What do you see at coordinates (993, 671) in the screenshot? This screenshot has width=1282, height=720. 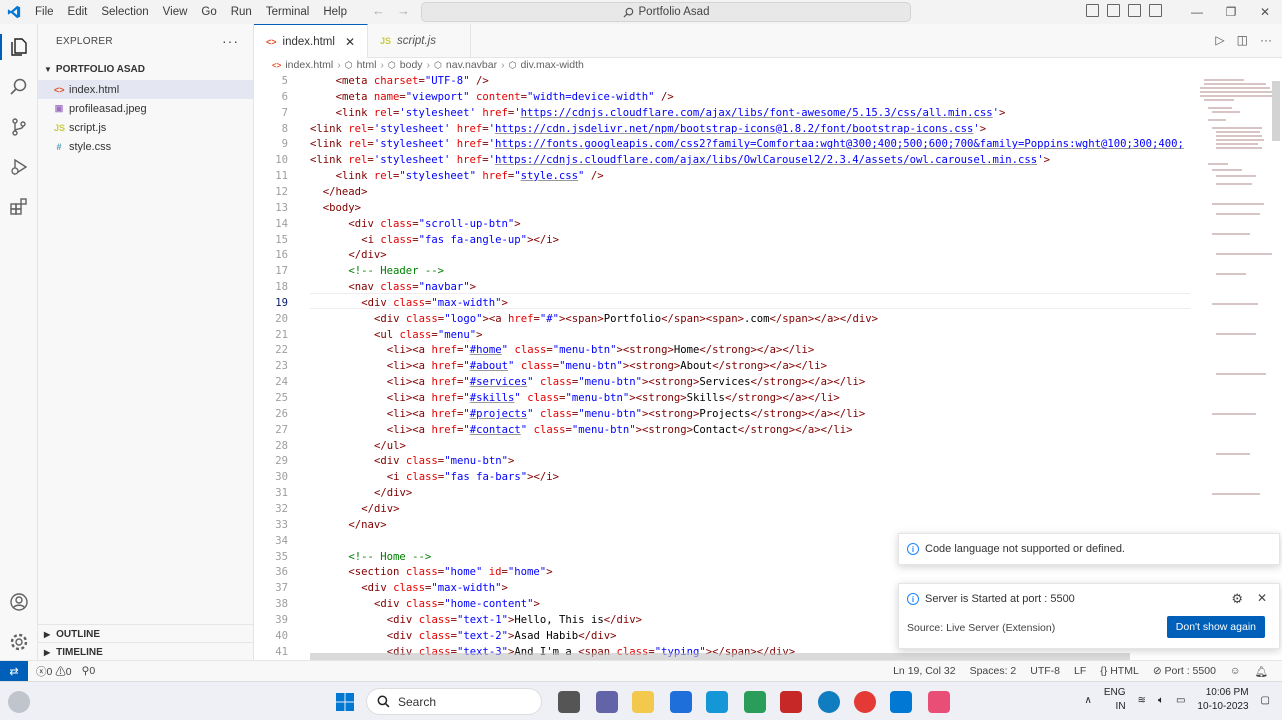 I see `indentation: Spaces: 2` at bounding box center [993, 671].